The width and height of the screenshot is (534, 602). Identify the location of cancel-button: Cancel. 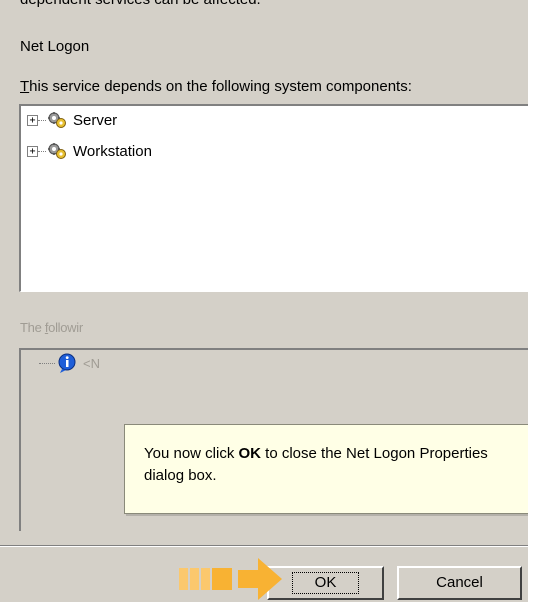
(459, 583).